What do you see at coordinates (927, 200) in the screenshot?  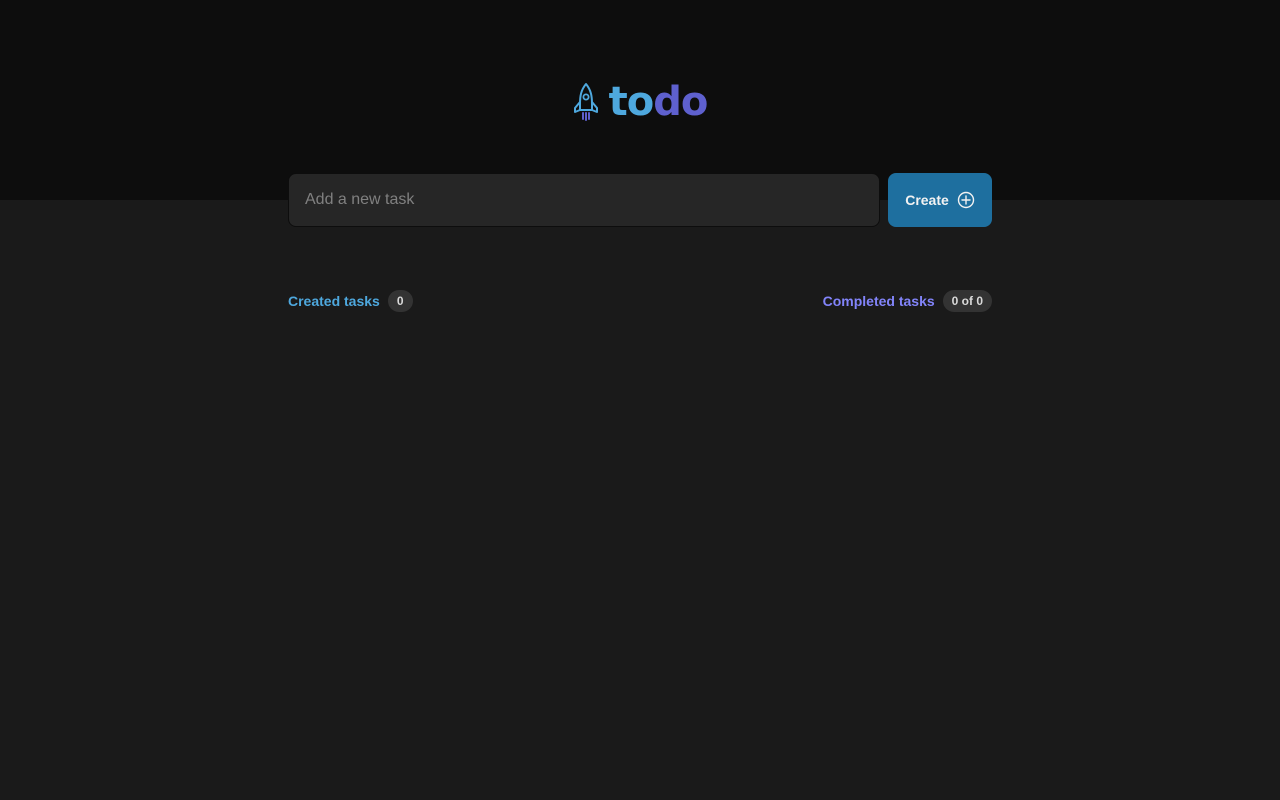 I see `create-button-label: Create` at bounding box center [927, 200].